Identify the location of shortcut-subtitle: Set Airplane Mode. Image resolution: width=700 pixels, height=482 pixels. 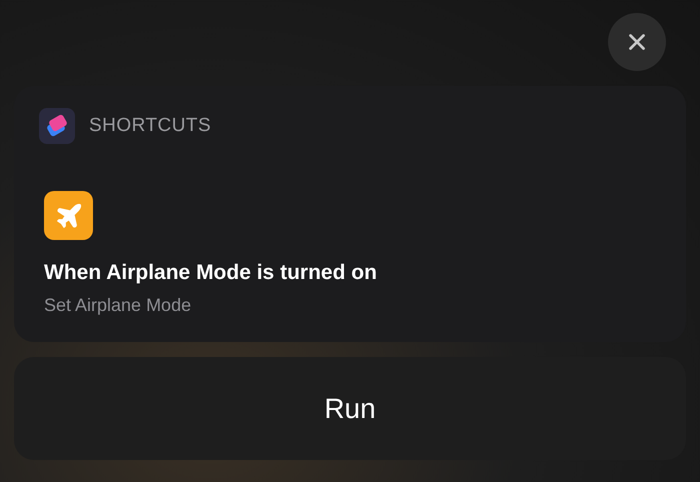
(118, 305).